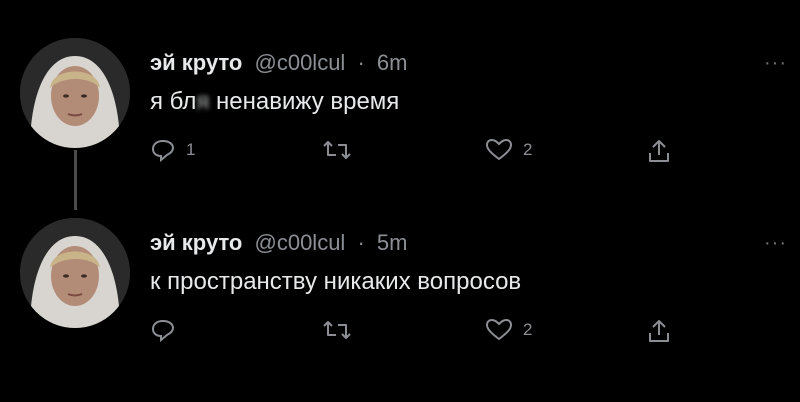 This screenshot has width=800, height=402. Describe the element at coordinates (430, 336) in the screenshot. I see `tweet-actions: 2` at that location.